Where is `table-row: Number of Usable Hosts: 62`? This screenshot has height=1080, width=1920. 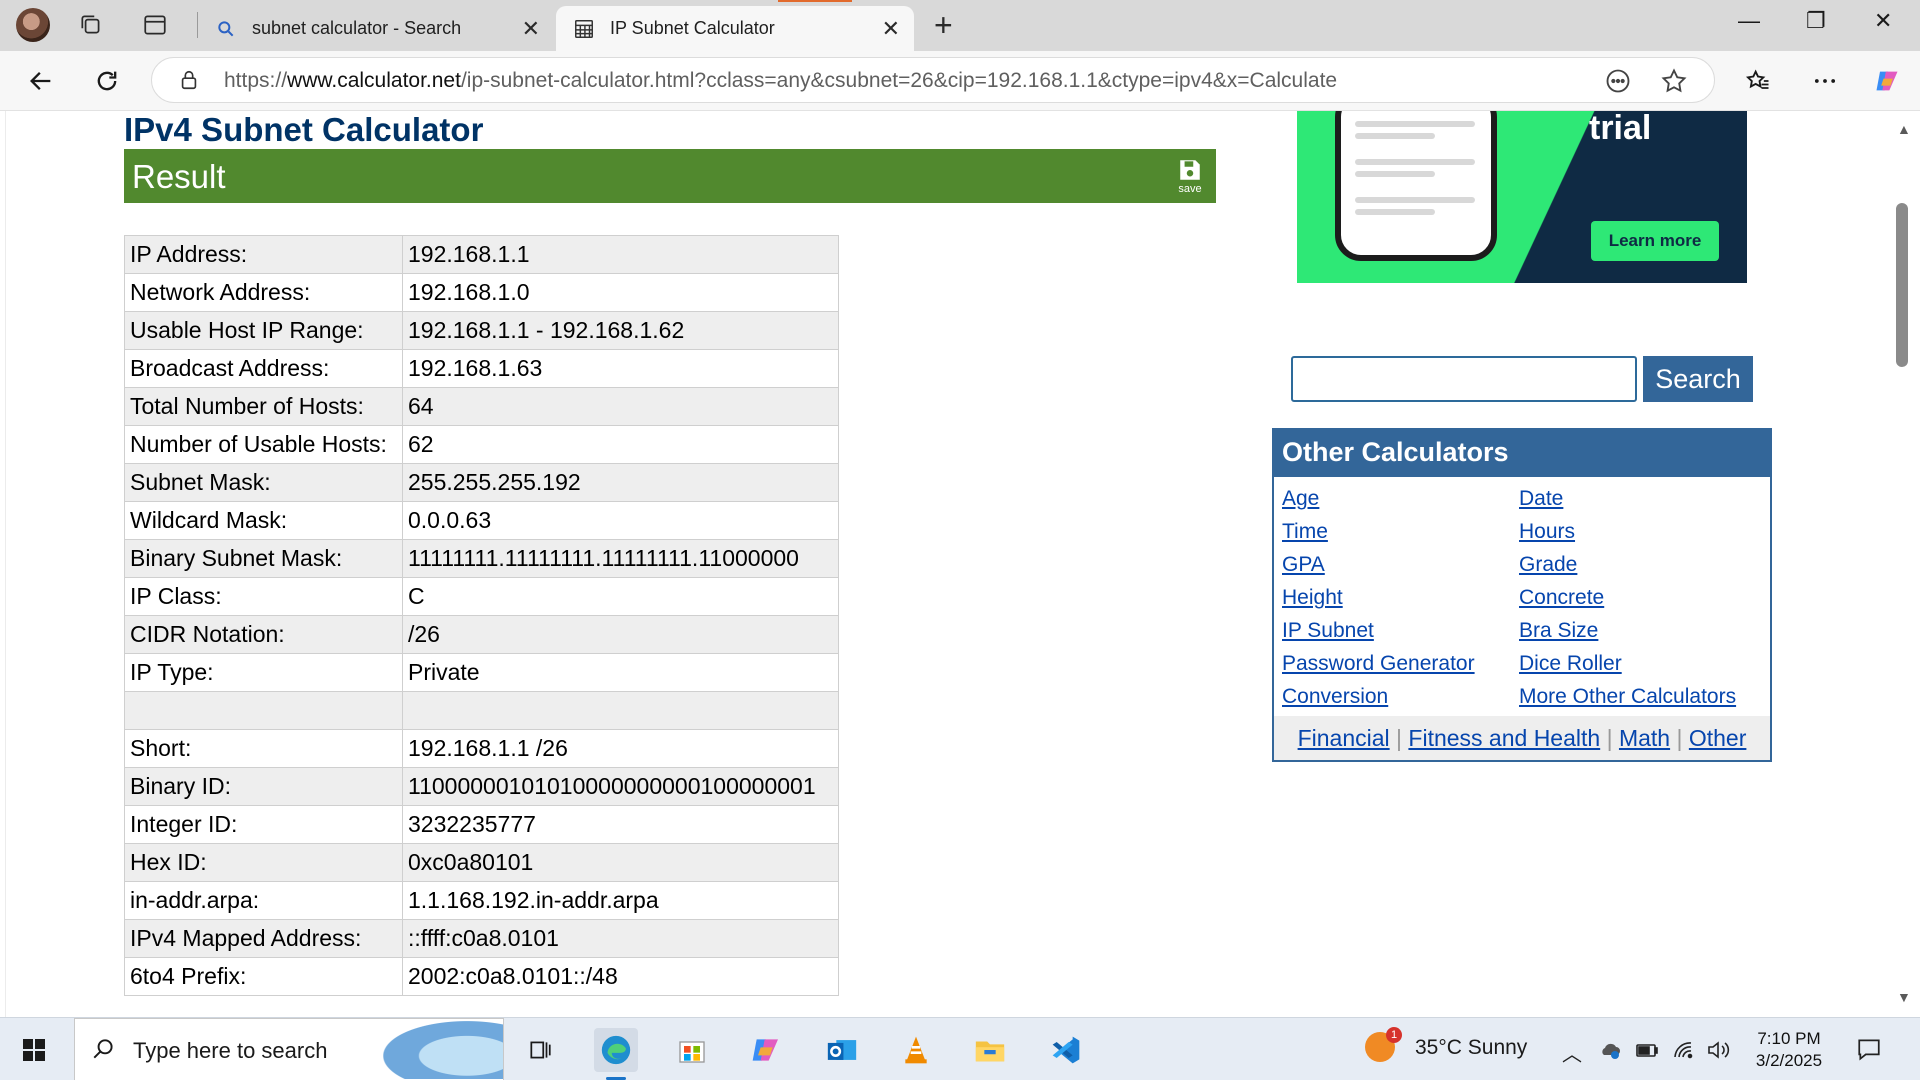 table-row: Number of Usable Hosts: 62 is located at coordinates (481, 444).